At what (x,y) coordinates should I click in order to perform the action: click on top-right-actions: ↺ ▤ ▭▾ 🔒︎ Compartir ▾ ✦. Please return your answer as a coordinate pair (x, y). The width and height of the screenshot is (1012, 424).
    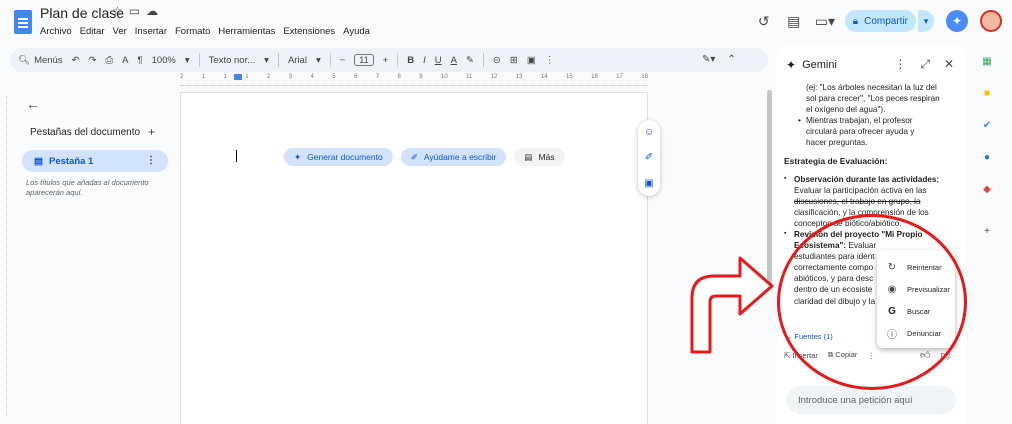
    Looking at the image, I should click on (878, 21).